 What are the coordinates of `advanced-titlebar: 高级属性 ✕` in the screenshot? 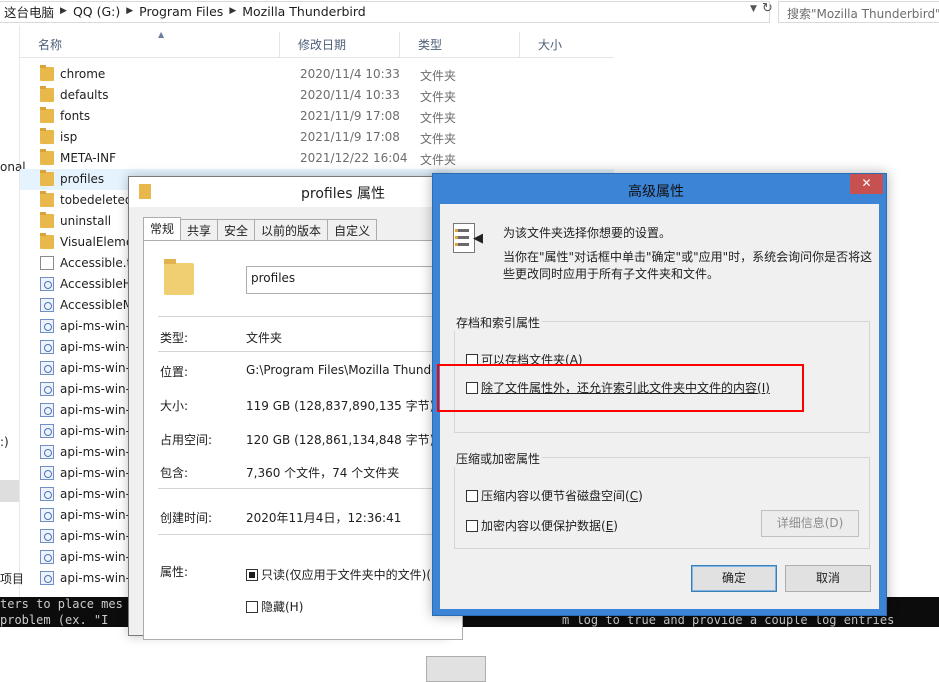 It's located at (659, 189).